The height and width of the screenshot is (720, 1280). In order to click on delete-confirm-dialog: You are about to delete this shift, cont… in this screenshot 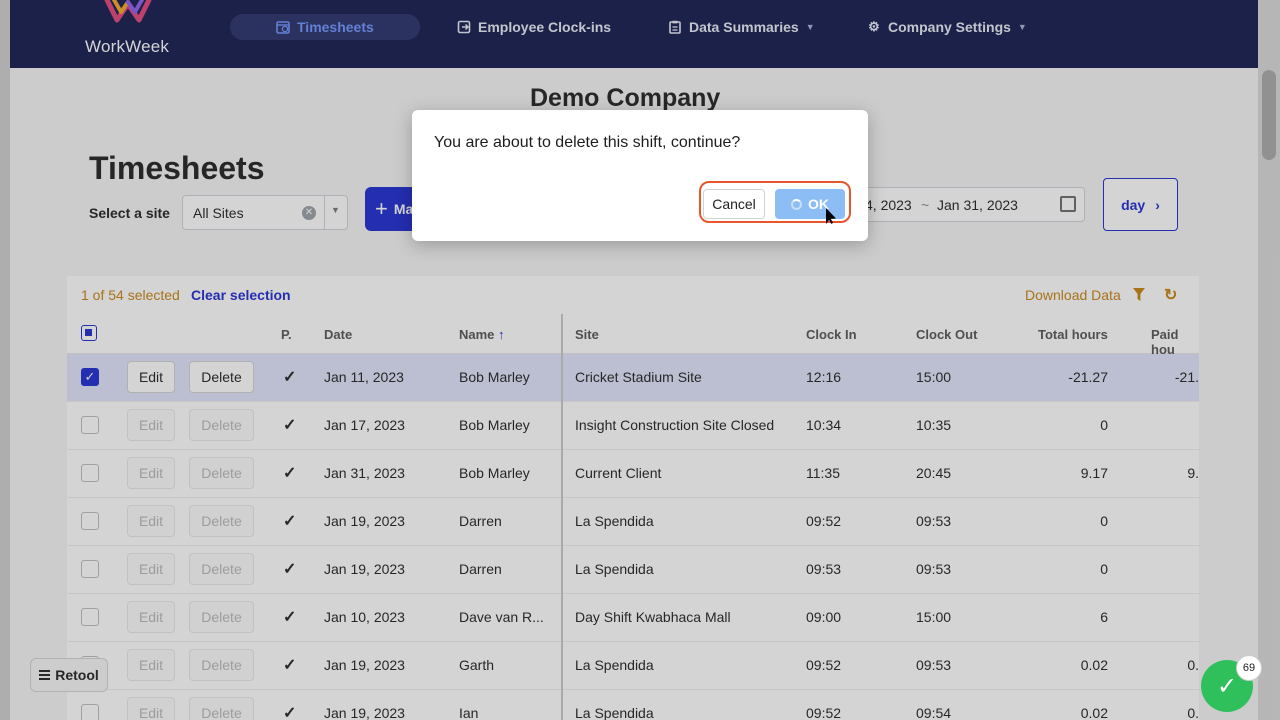, I will do `click(640, 175)`.